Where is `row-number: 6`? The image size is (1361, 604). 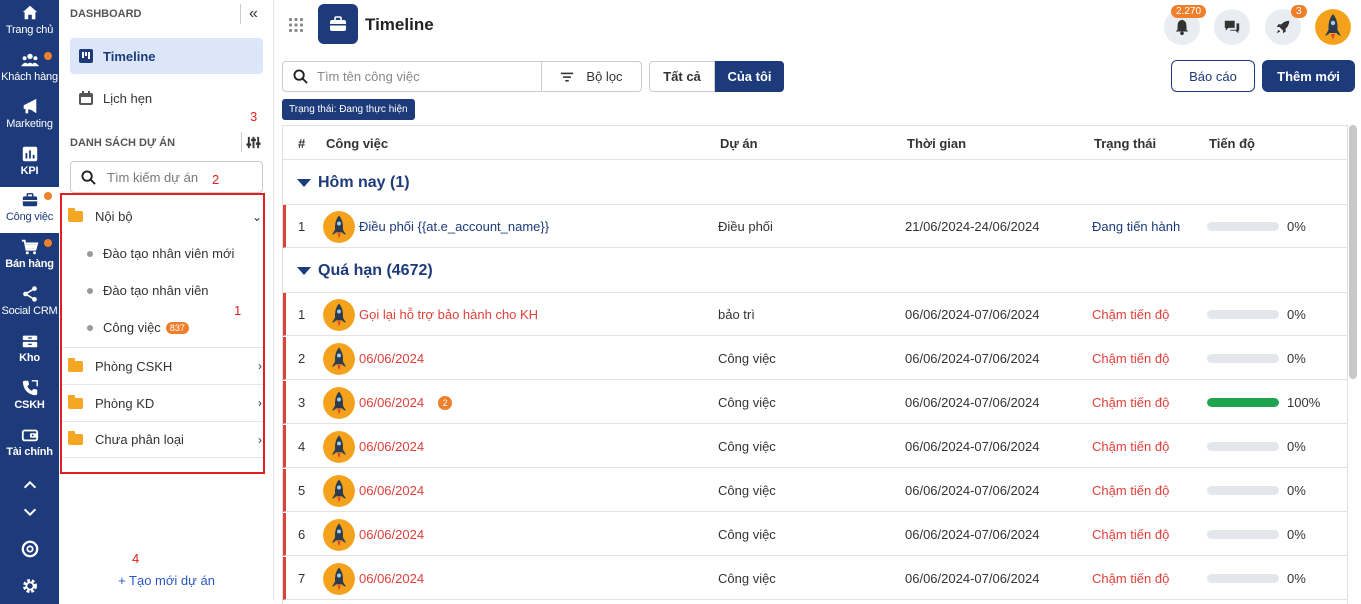 row-number: 6 is located at coordinates (302, 534).